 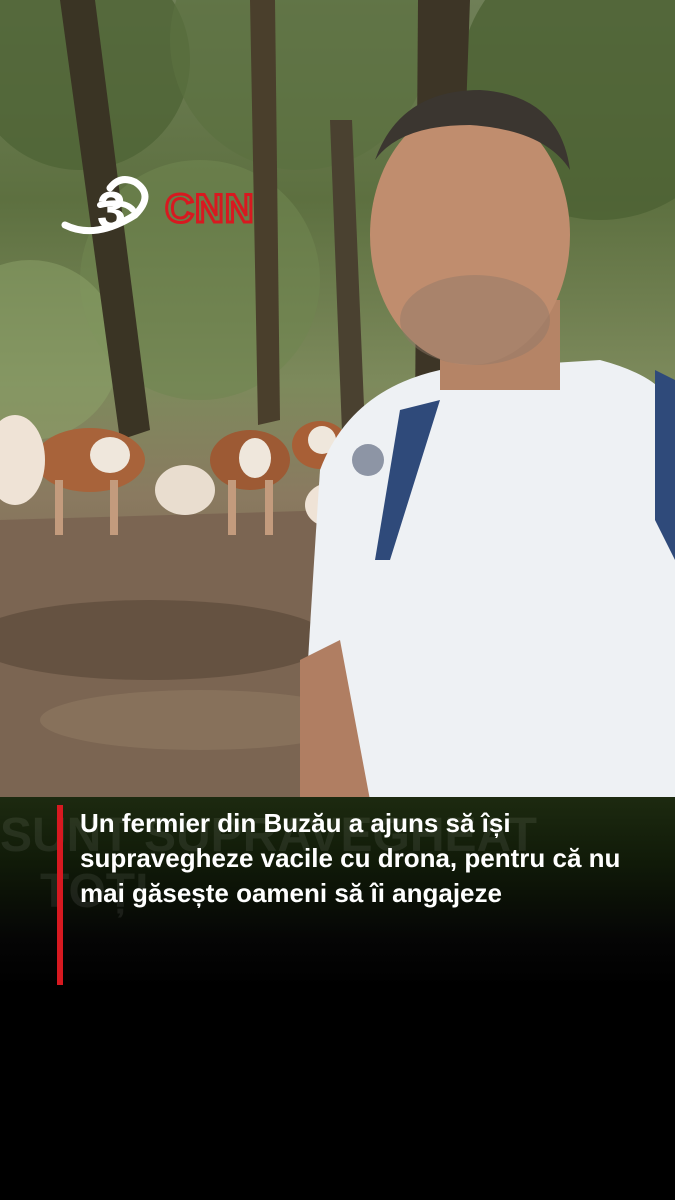 What do you see at coordinates (60, 895) in the screenshot?
I see `caption-accent-bar` at bounding box center [60, 895].